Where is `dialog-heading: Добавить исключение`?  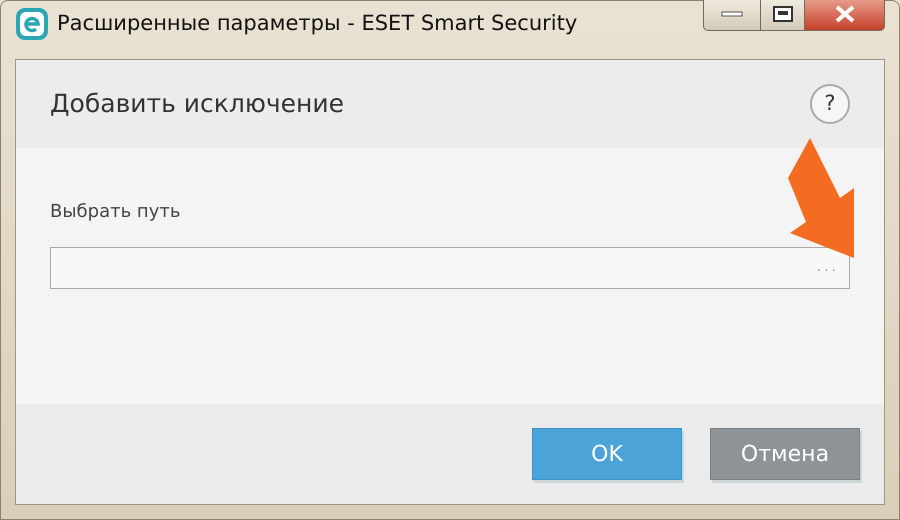 dialog-heading: Добавить исключение is located at coordinates (197, 104).